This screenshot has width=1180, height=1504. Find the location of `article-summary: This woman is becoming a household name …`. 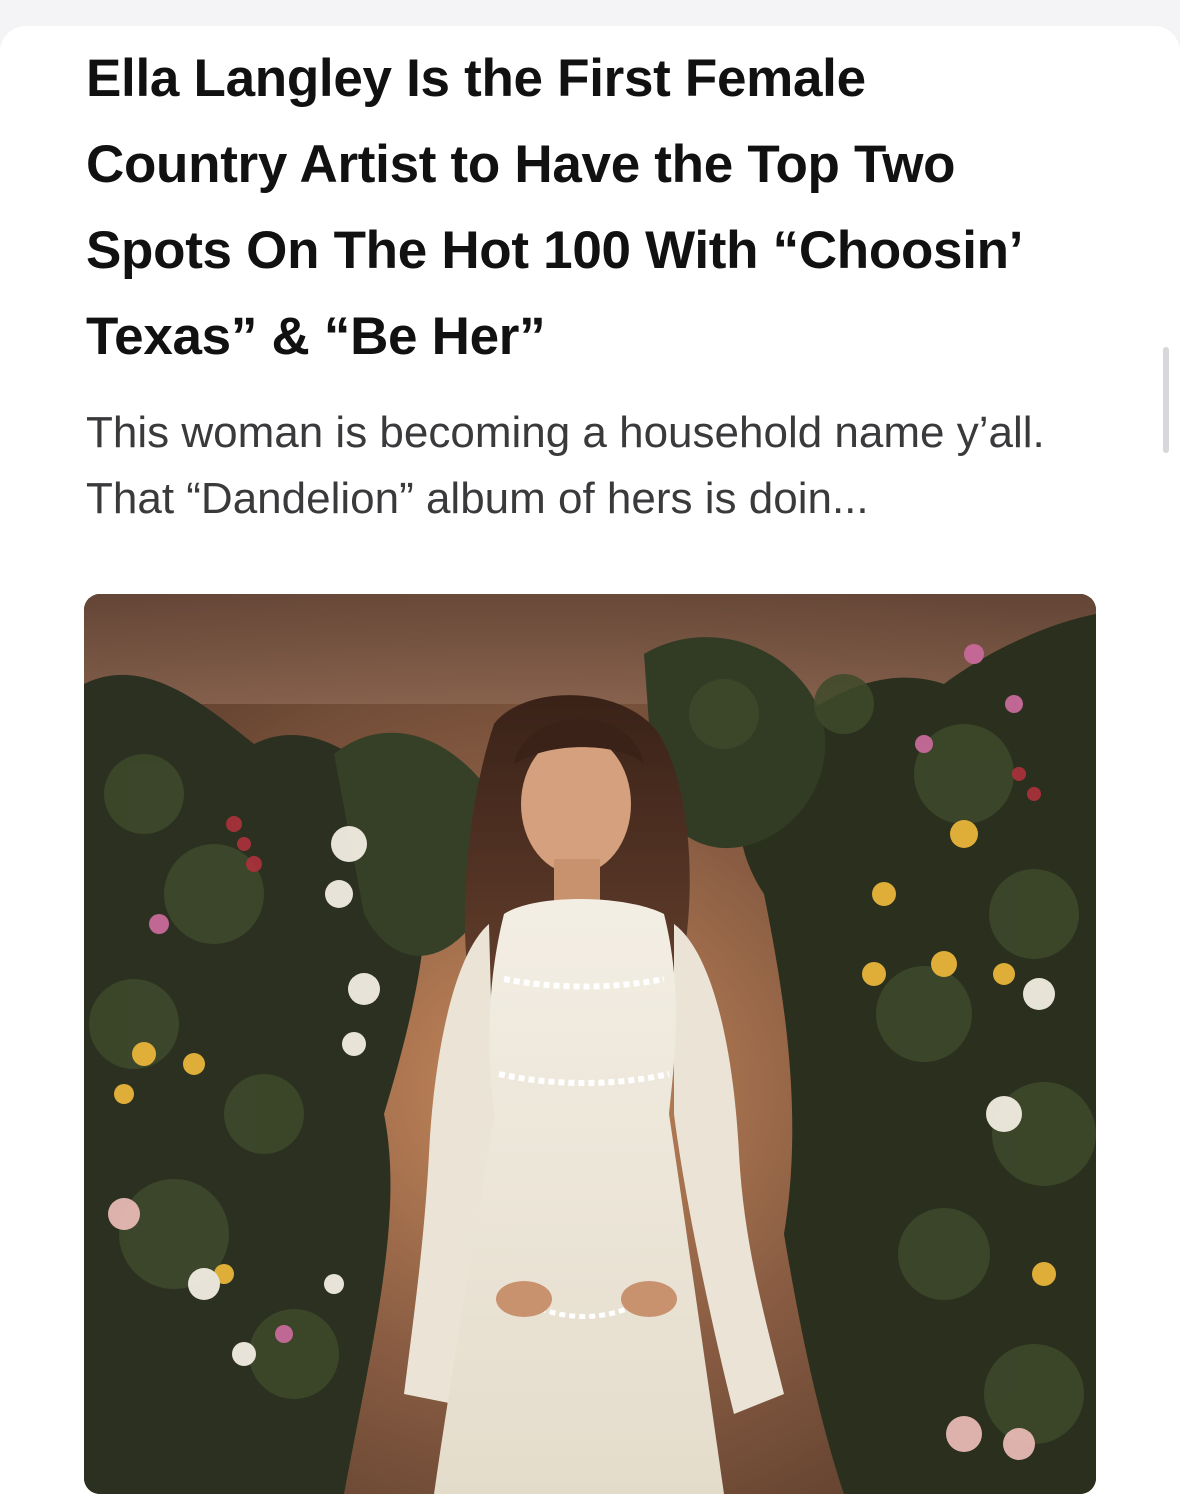

article-summary: This woman is becoming a household name … is located at coordinates (565, 465).